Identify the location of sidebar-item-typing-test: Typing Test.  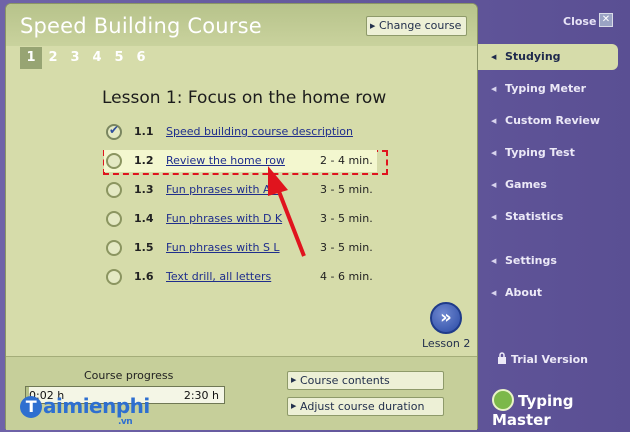
(548, 153).